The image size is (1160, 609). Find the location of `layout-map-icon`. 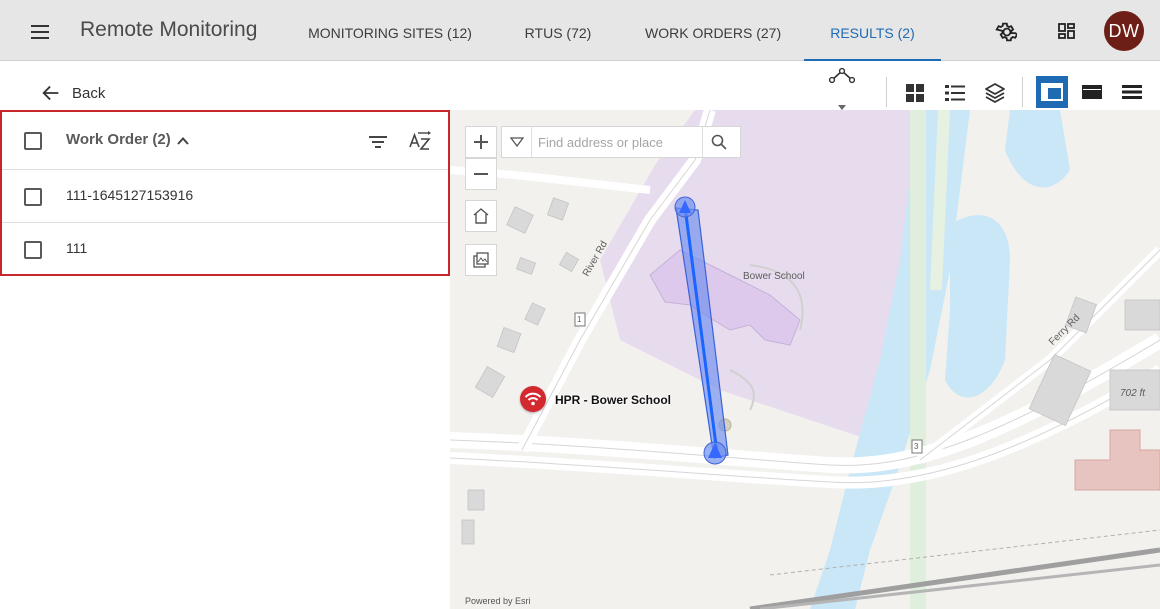

layout-map-icon is located at coordinates (1092, 92).